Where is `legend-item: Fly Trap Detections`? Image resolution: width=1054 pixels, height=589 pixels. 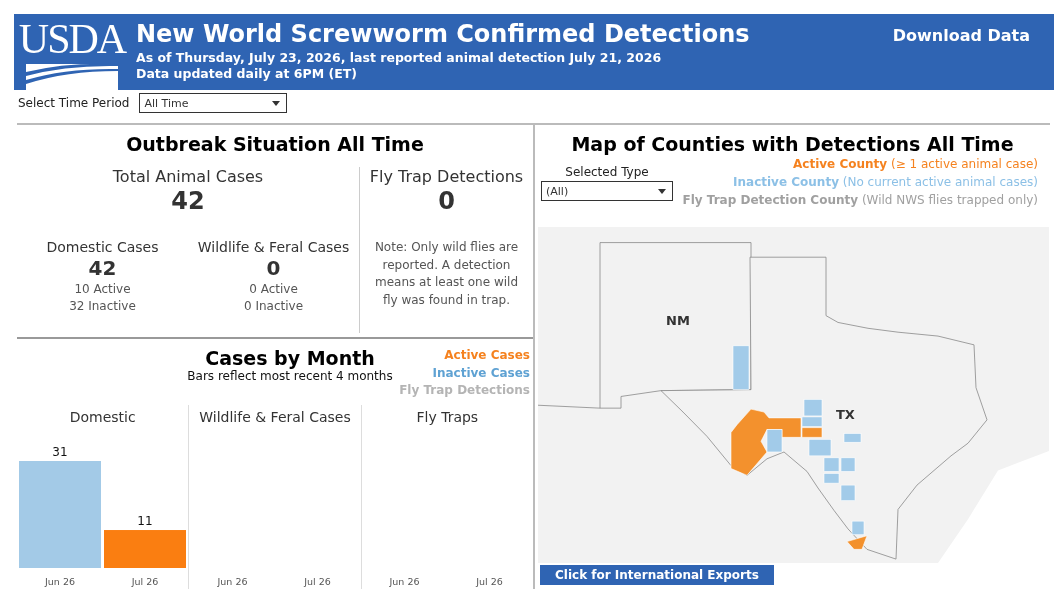
legend-item: Fly Trap Detections is located at coordinates (464, 390).